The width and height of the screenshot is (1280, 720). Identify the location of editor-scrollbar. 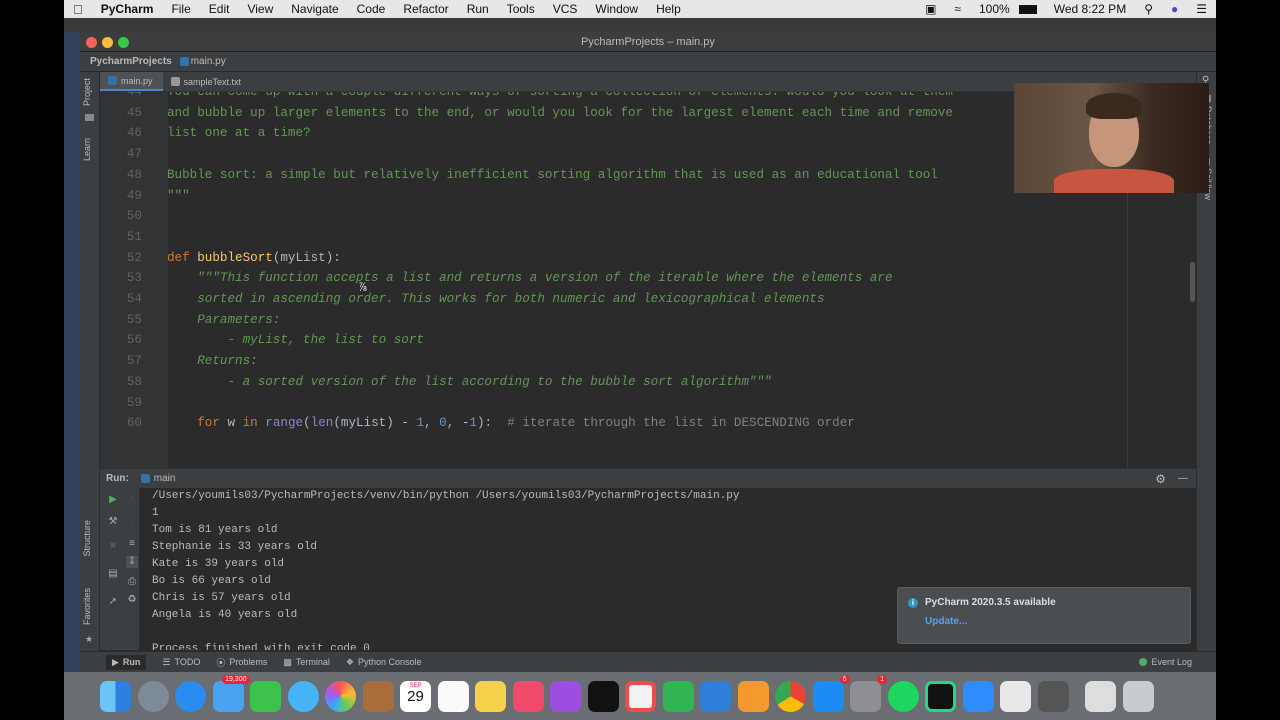
(1192, 282).